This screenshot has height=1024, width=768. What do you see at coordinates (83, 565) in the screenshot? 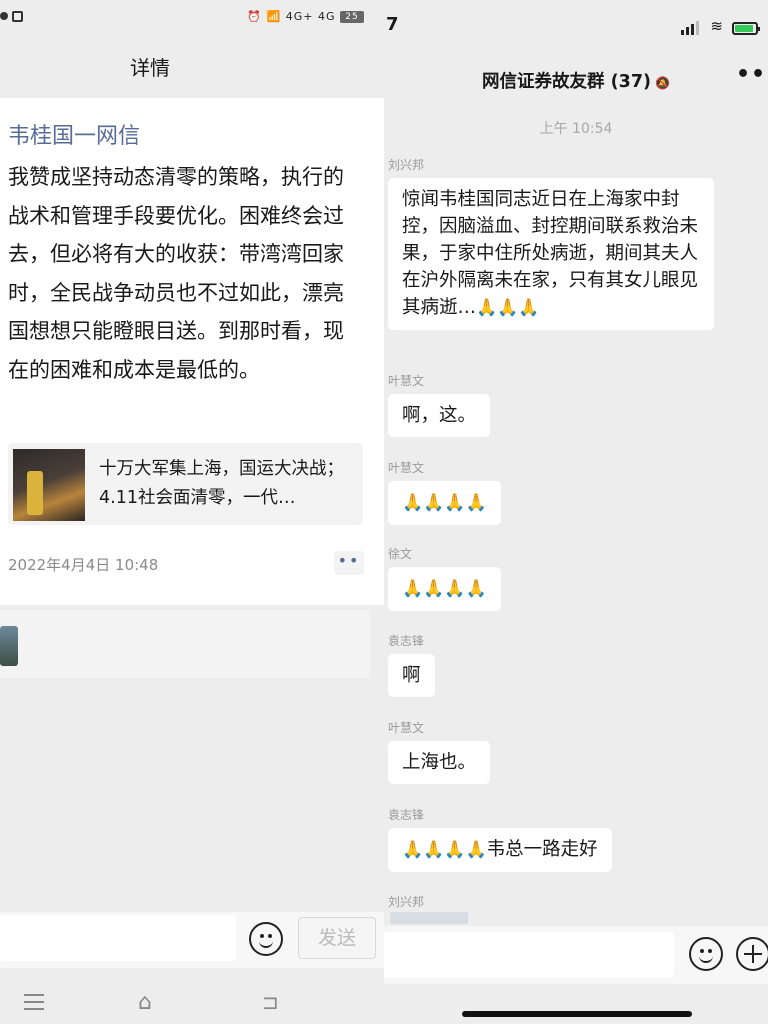
I see `post-date: 2022年4月4日 10:48` at bounding box center [83, 565].